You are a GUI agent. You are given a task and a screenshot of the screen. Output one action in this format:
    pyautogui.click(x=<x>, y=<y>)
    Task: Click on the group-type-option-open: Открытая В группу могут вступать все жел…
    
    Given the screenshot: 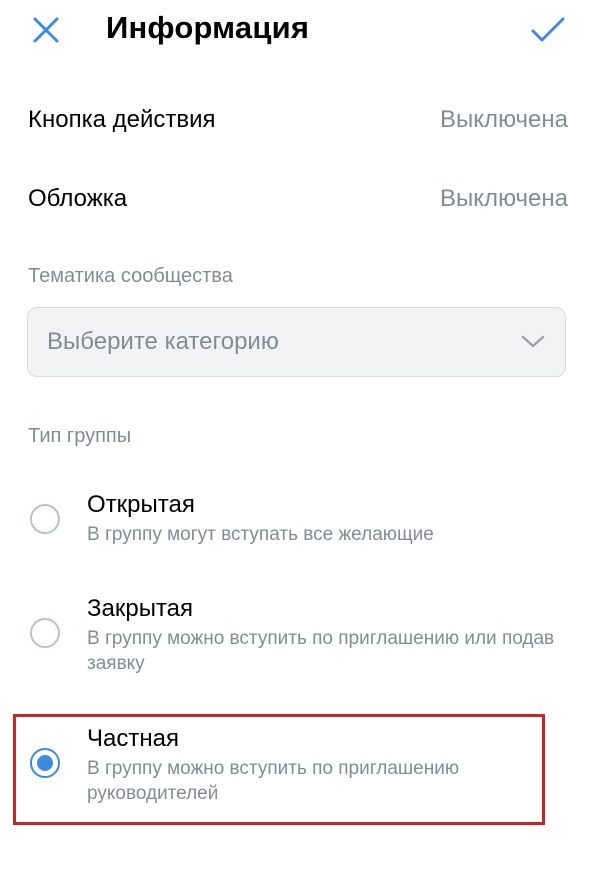 What is the action you would take?
    pyautogui.click(x=298, y=520)
    